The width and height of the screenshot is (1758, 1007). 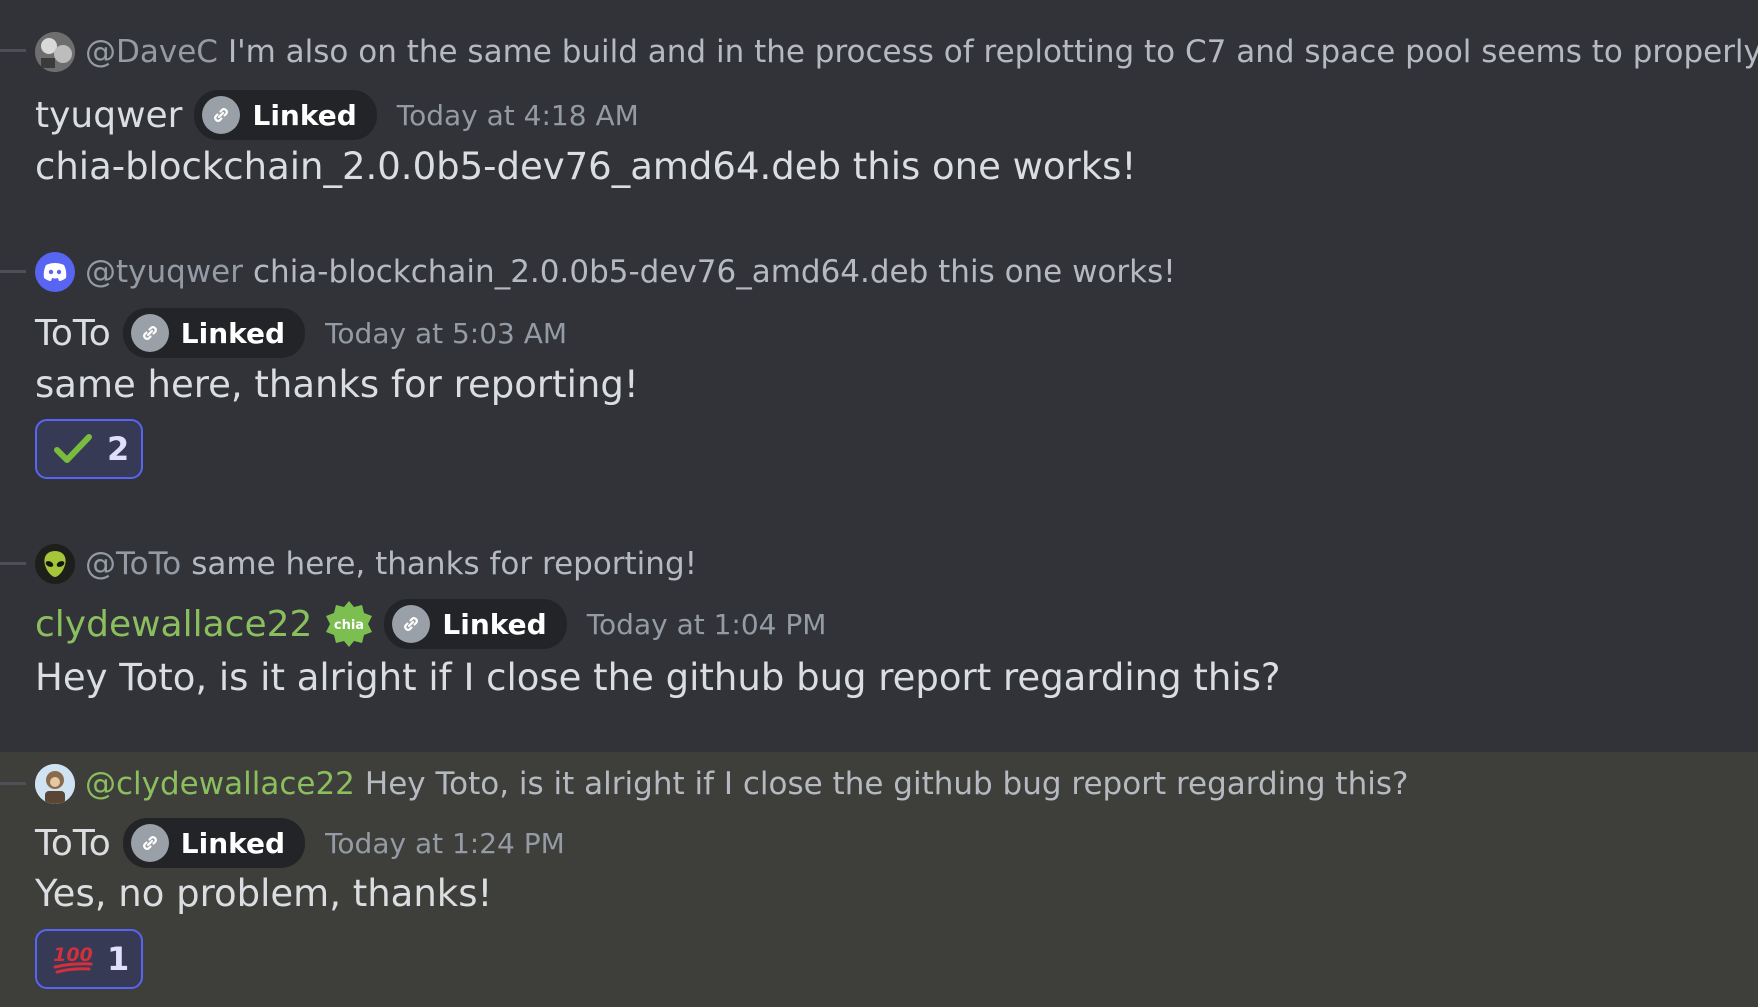 I want to click on message-content: Yes, no problem, thanks!, so click(x=264, y=893).